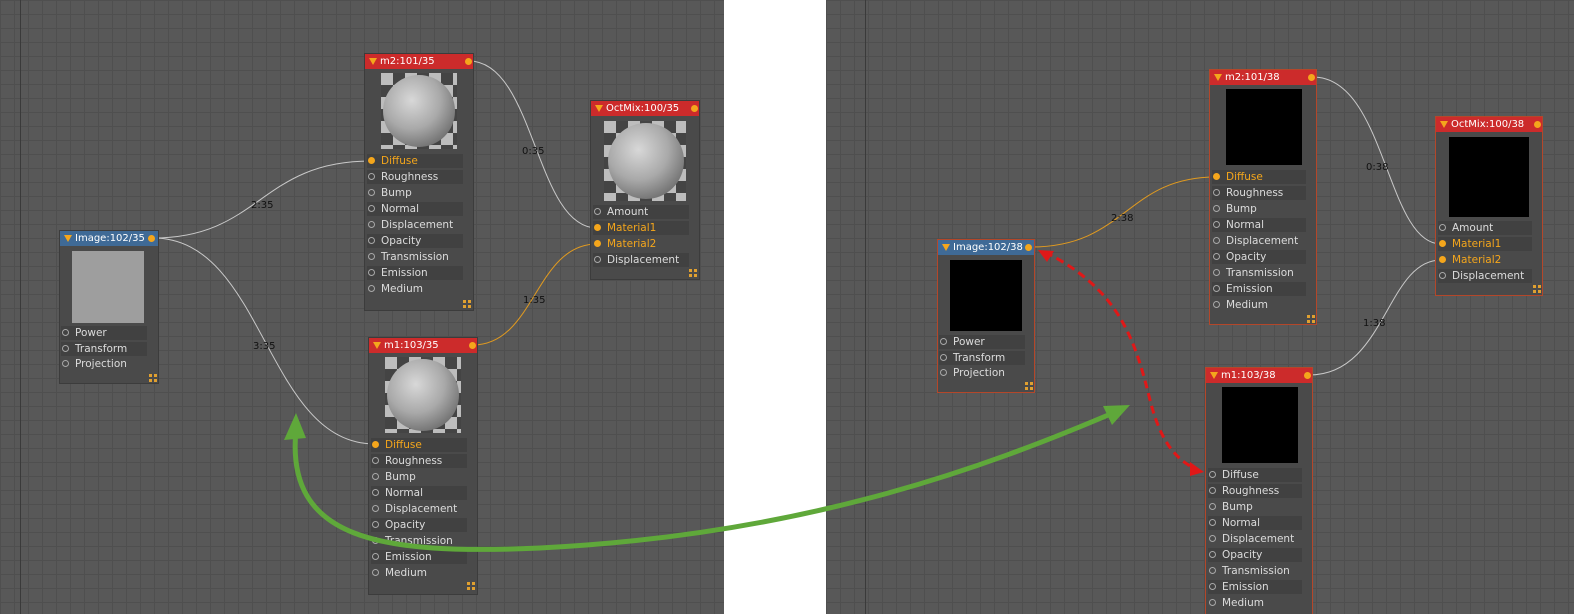 This screenshot has height=614, width=1574. I want to click on node-header: OctMix:100/38, so click(1489, 124).